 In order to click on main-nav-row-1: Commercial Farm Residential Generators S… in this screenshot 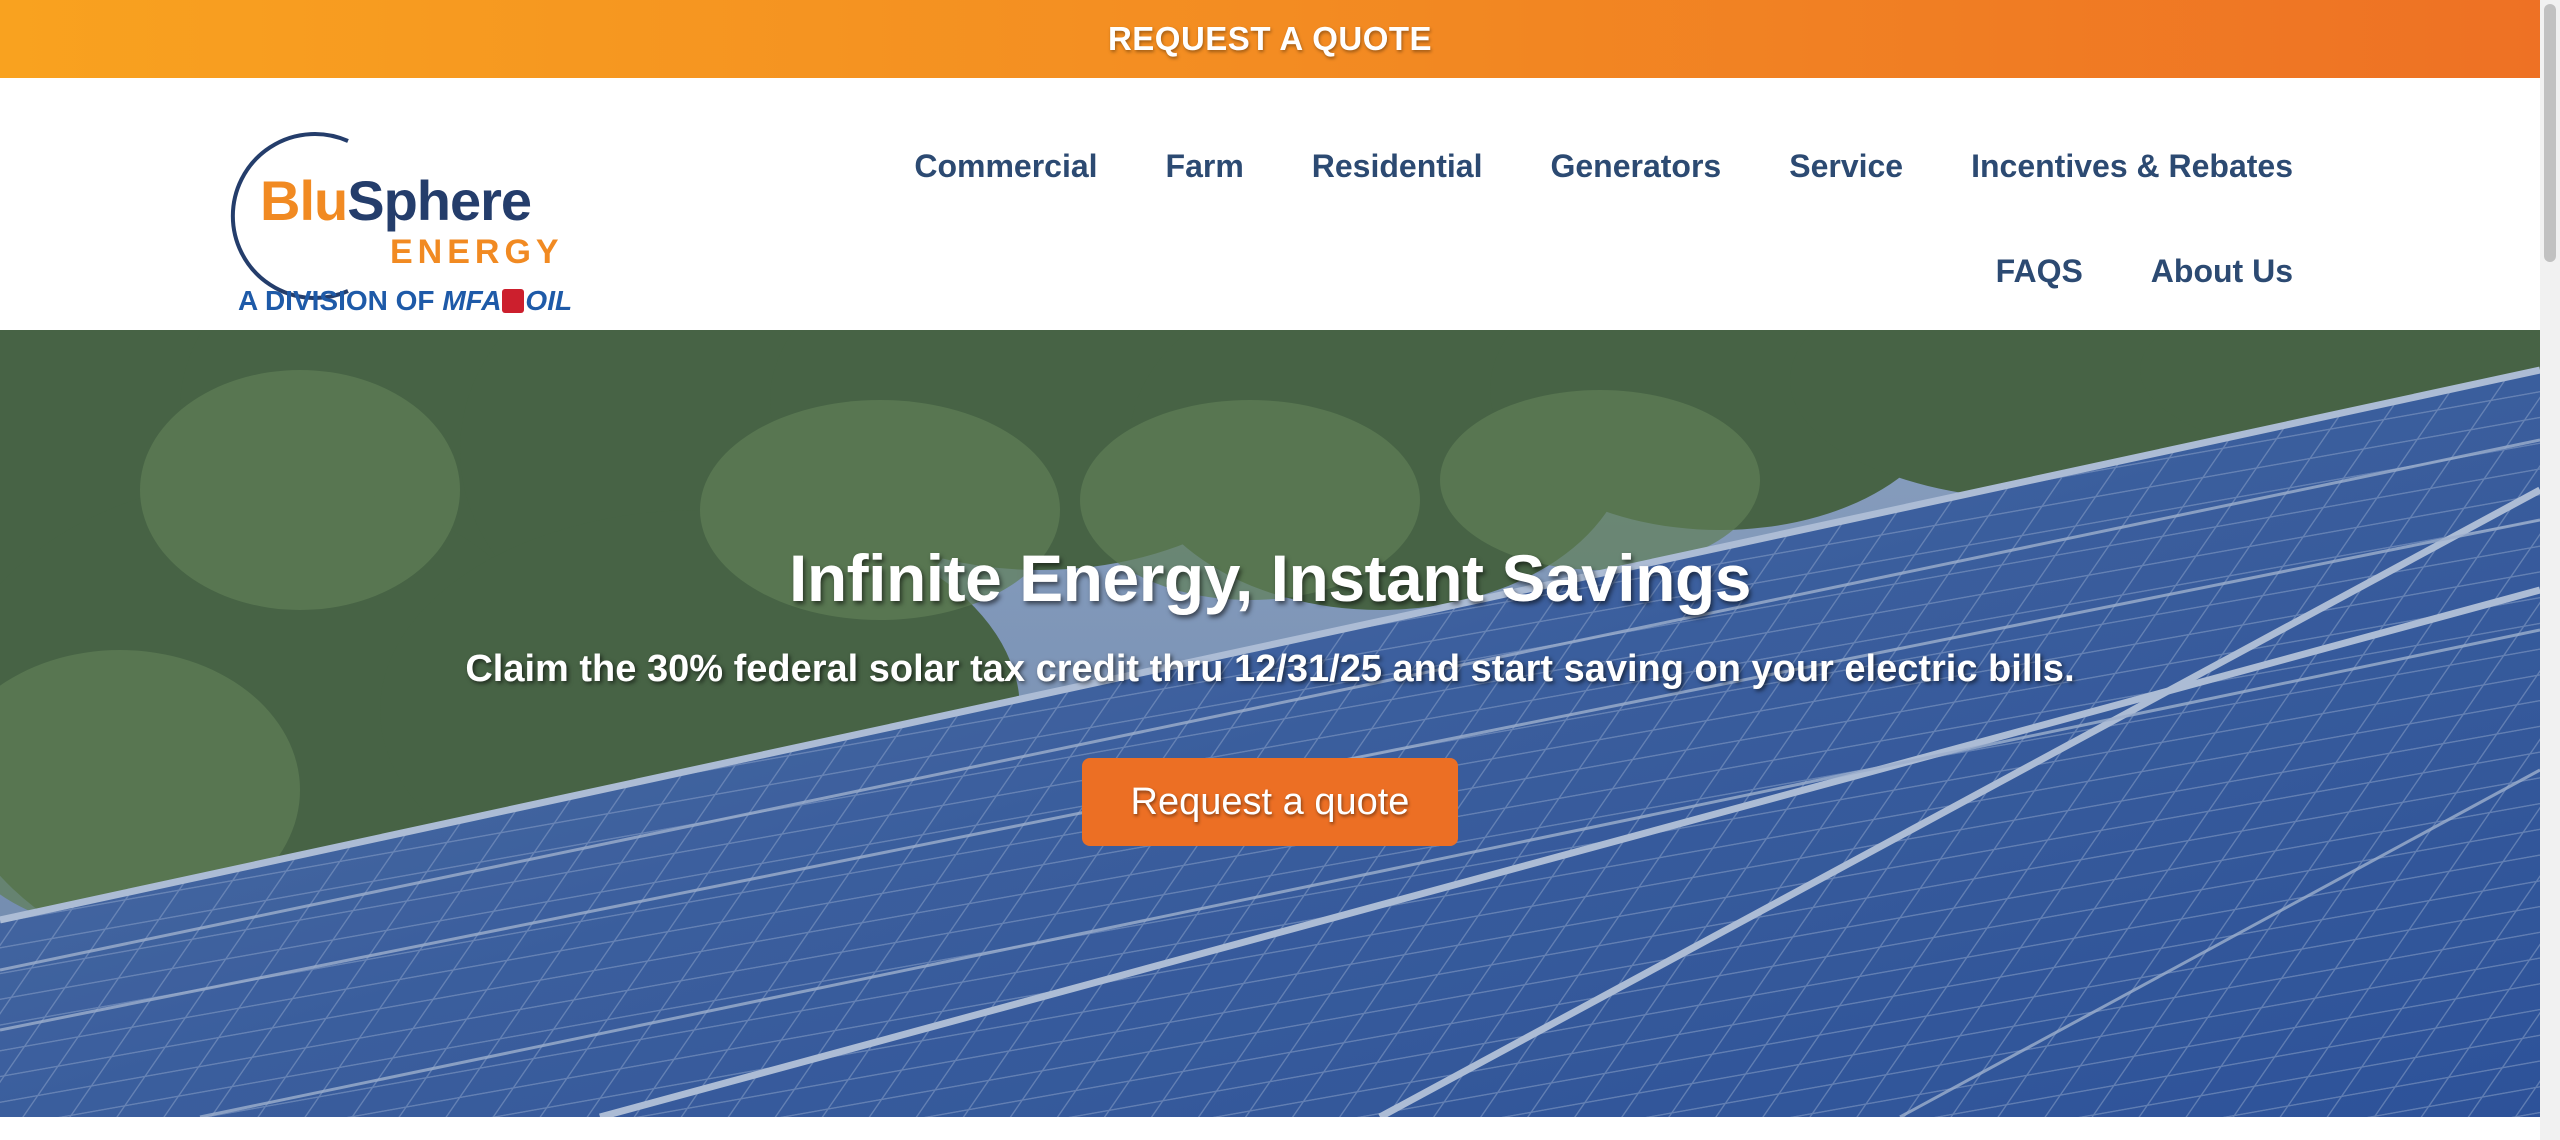, I will do `click(1603, 166)`.